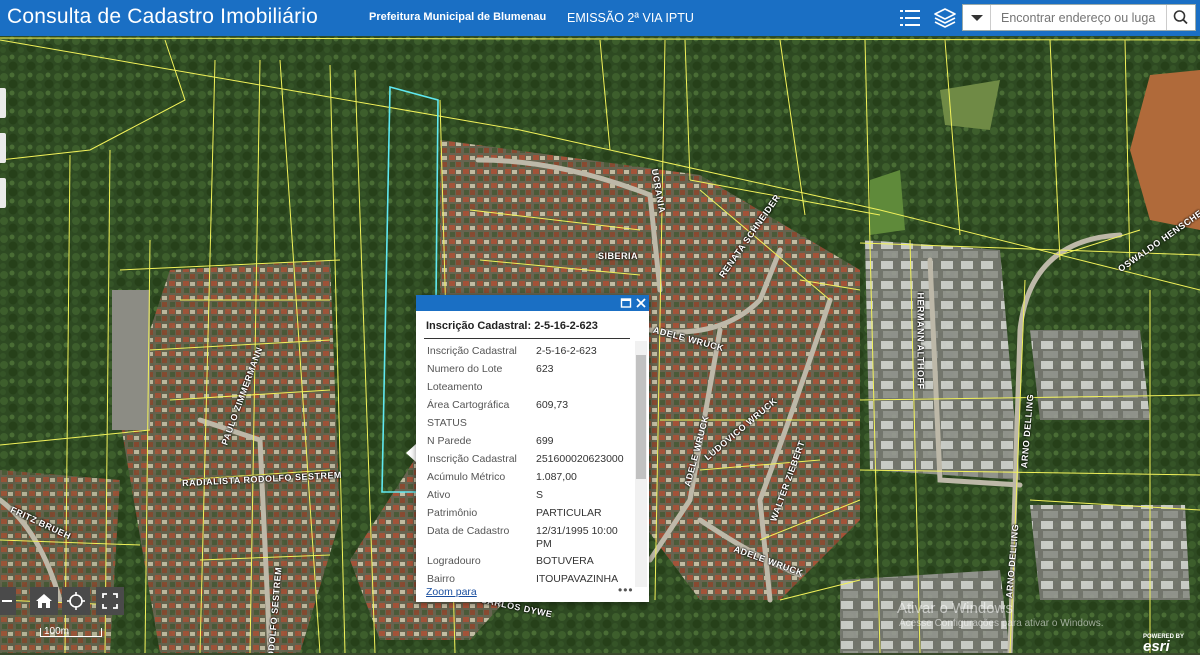 The image size is (1200, 655). Describe the element at coordinates (552, 405) in the screenshot. I see `attribute-value: 609,73` at that location.